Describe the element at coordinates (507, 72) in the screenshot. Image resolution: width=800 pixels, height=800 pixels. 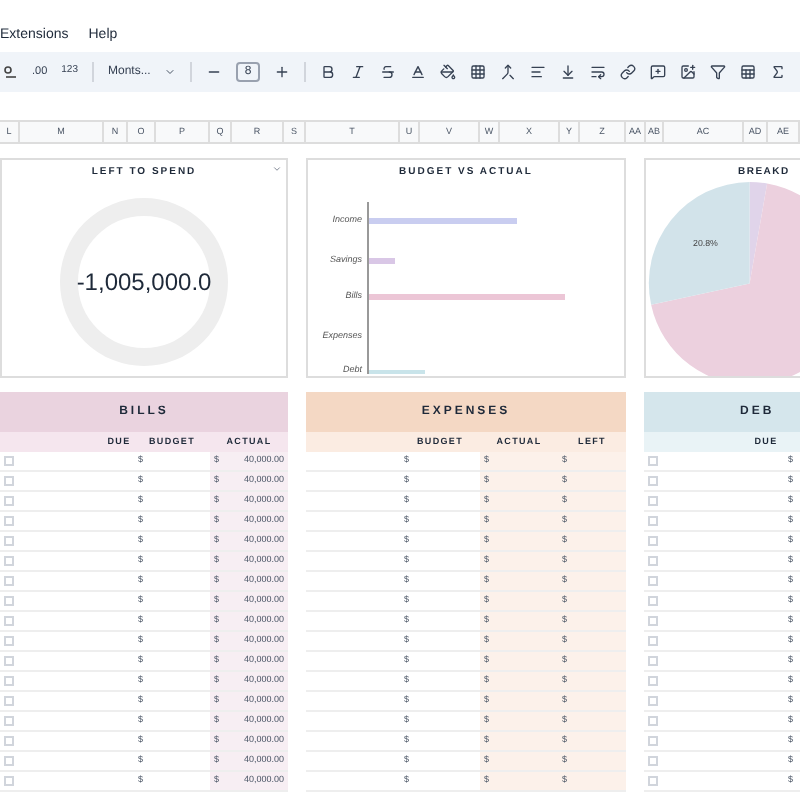
I see `merge-icon` at that location.